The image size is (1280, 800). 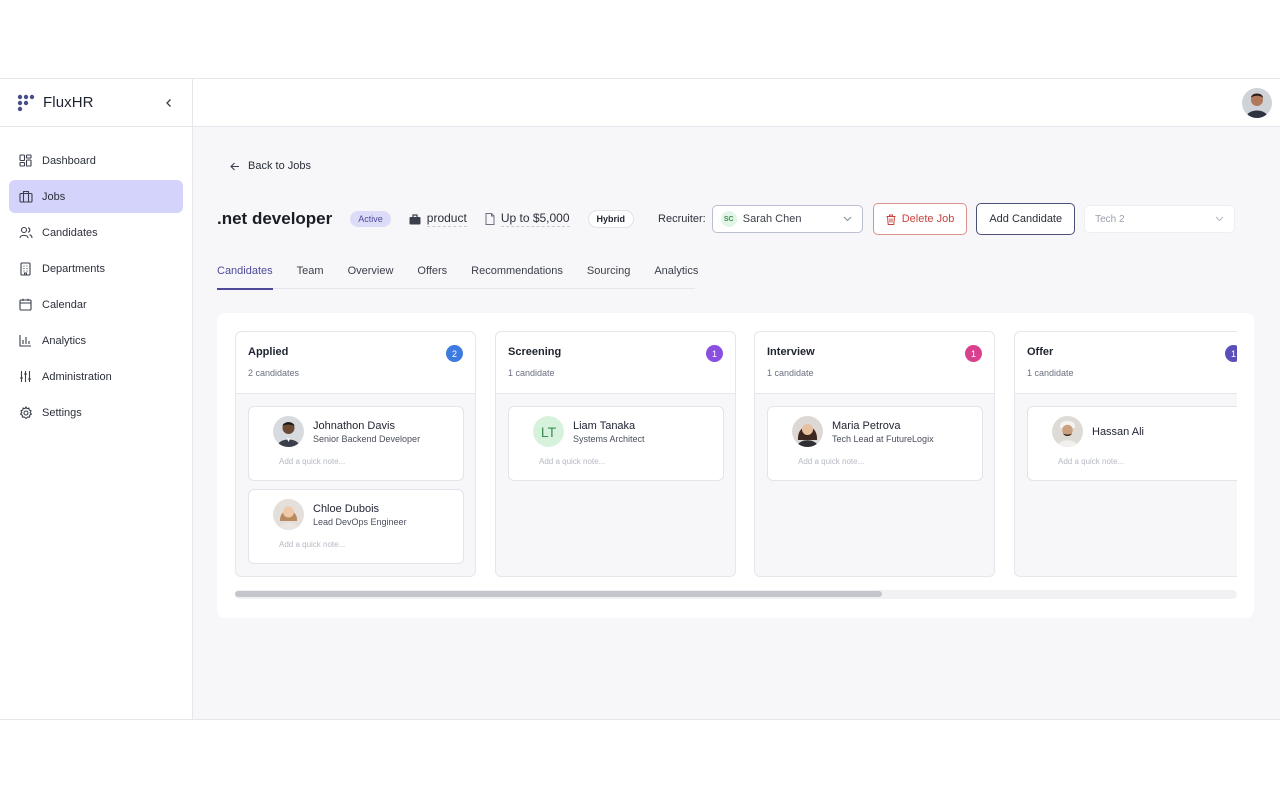 What do you see at coordinates (682, 219) in the screenshot?
I see `recruiter-label: Recruiter:` at bounding box center [682, 219].